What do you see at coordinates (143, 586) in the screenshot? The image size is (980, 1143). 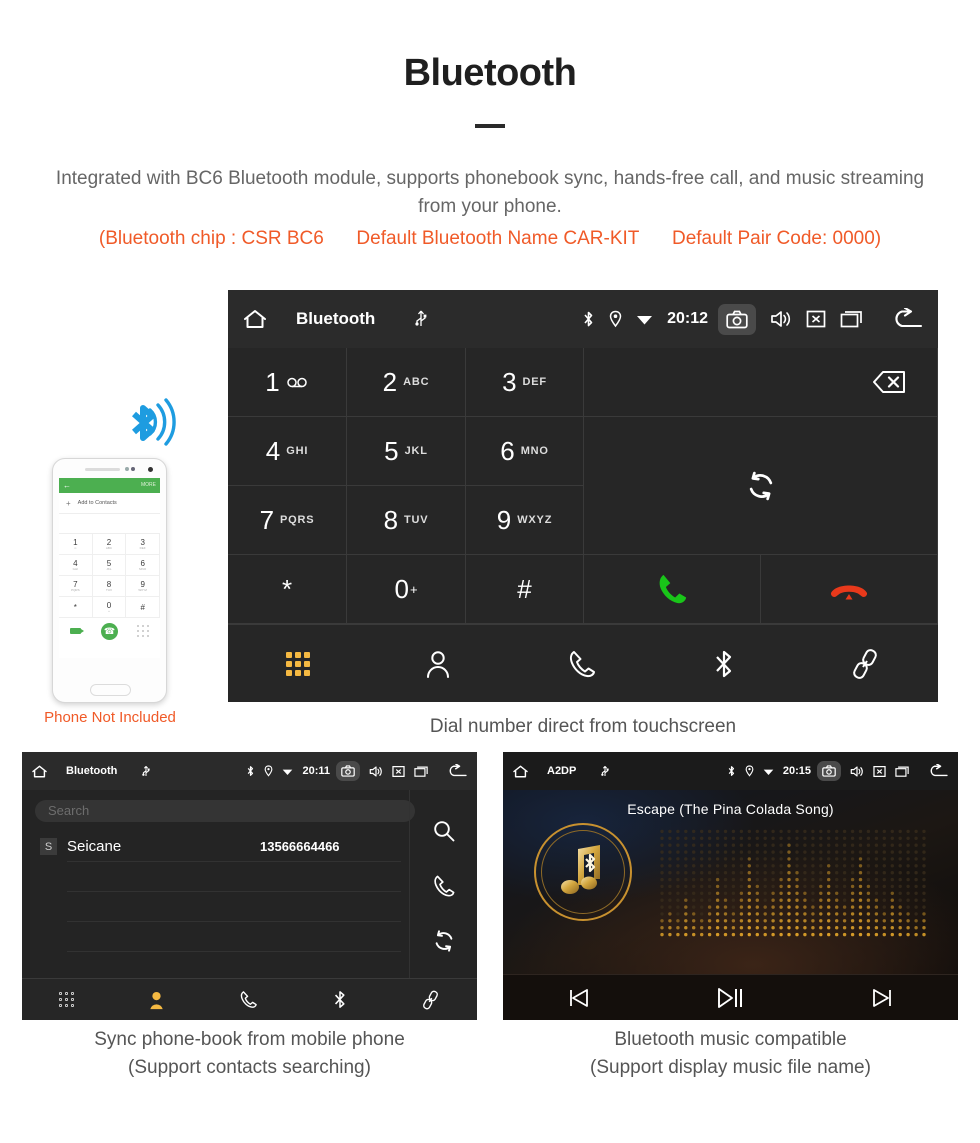 I see `phone-key-9: 9 WXYZ` at bounding box center [143, 586].